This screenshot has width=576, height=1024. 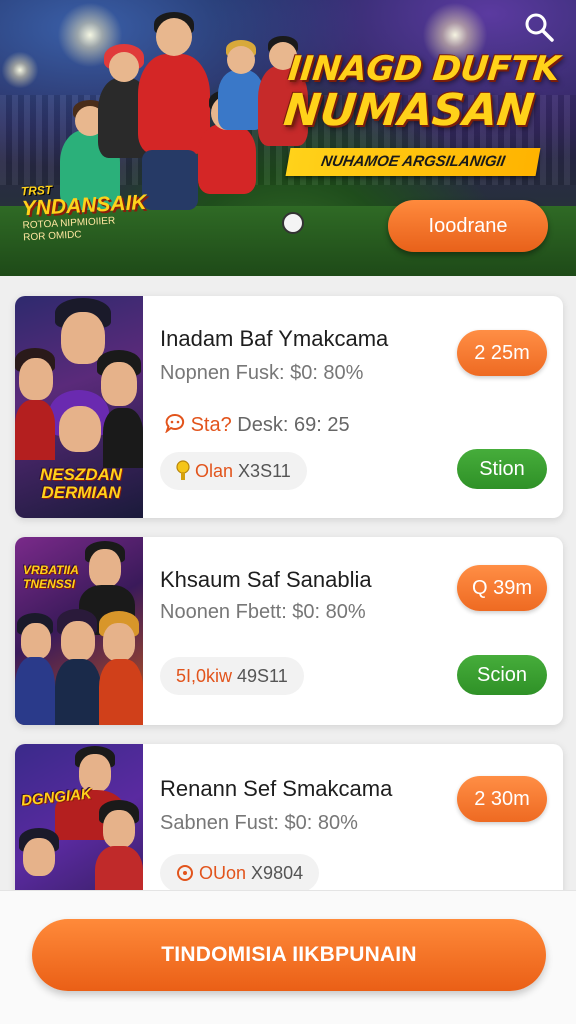 I want to click on card-title: Inadam Baf Ymakcama, so click(x=274, y=338).